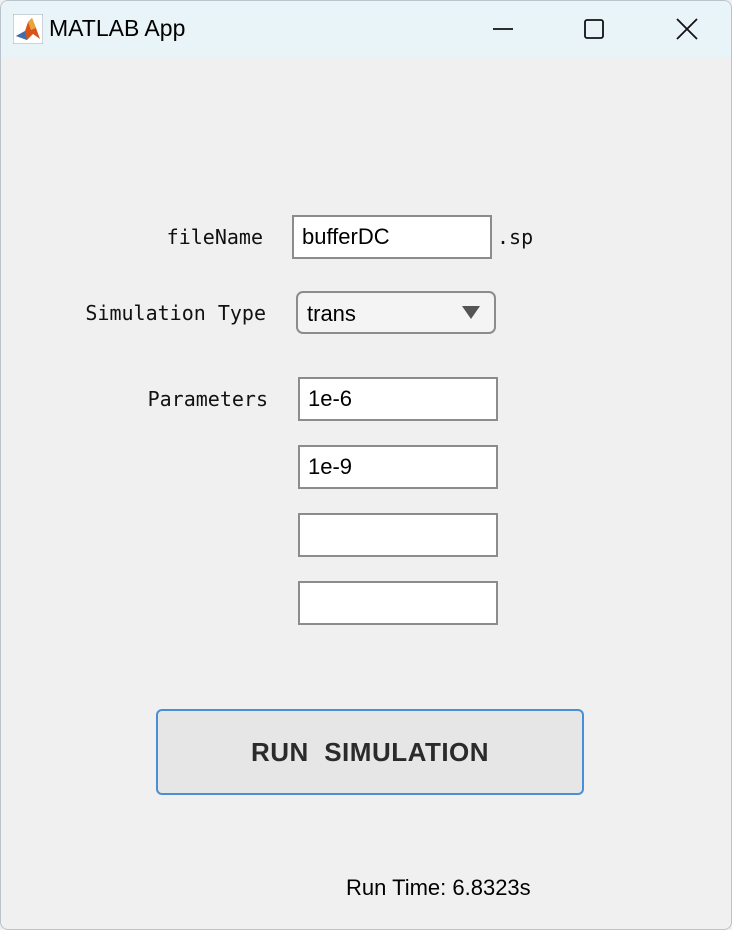  I want to click on parameter-4-input, so click(398, 603).